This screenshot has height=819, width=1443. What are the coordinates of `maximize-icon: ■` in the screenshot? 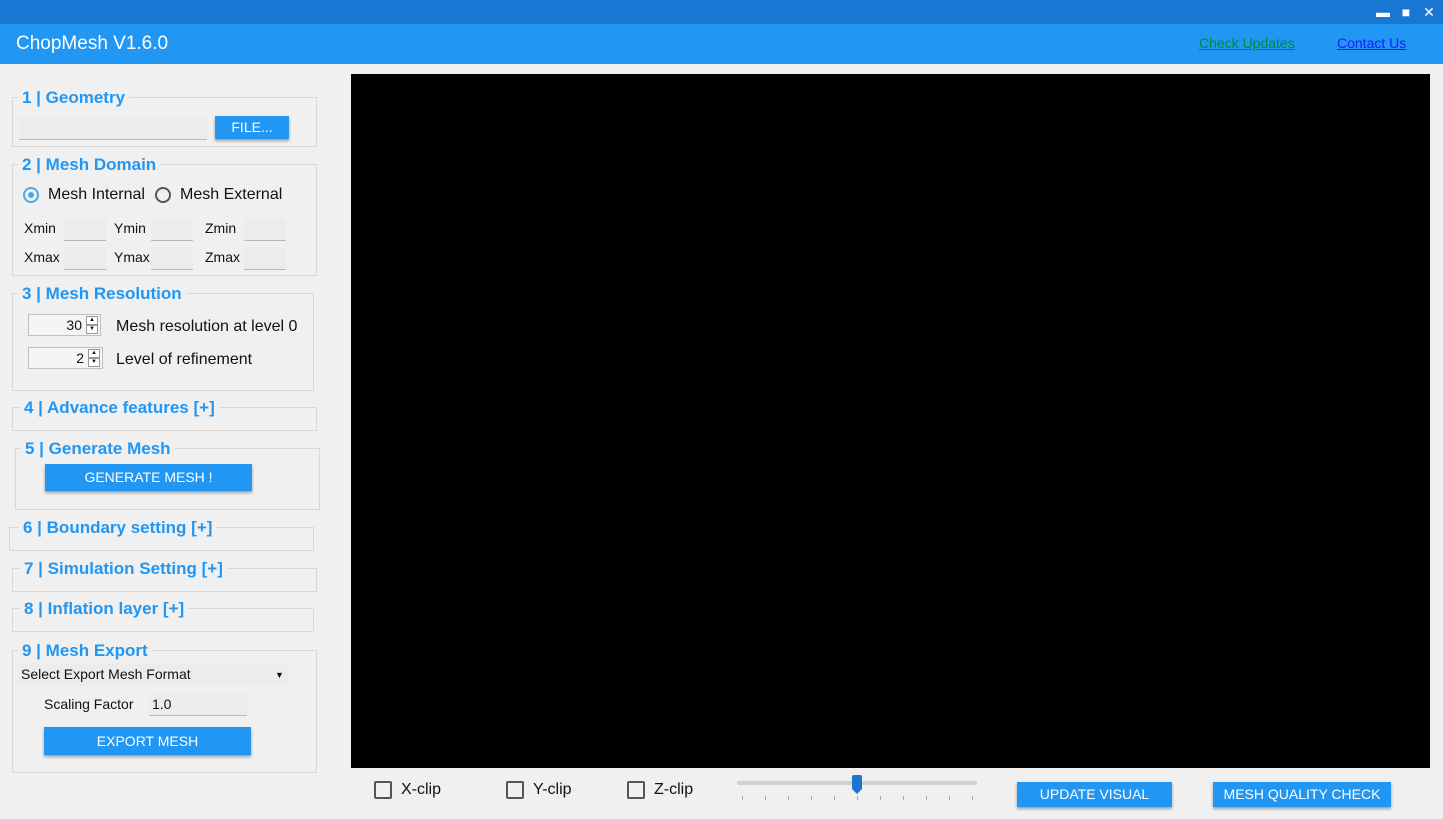 It's located at (1406, 12).